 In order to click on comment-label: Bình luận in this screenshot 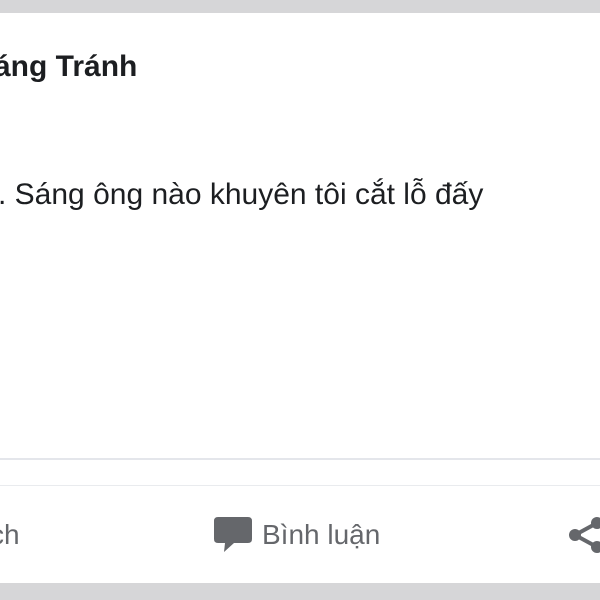, I will do `click(321, 534)`.